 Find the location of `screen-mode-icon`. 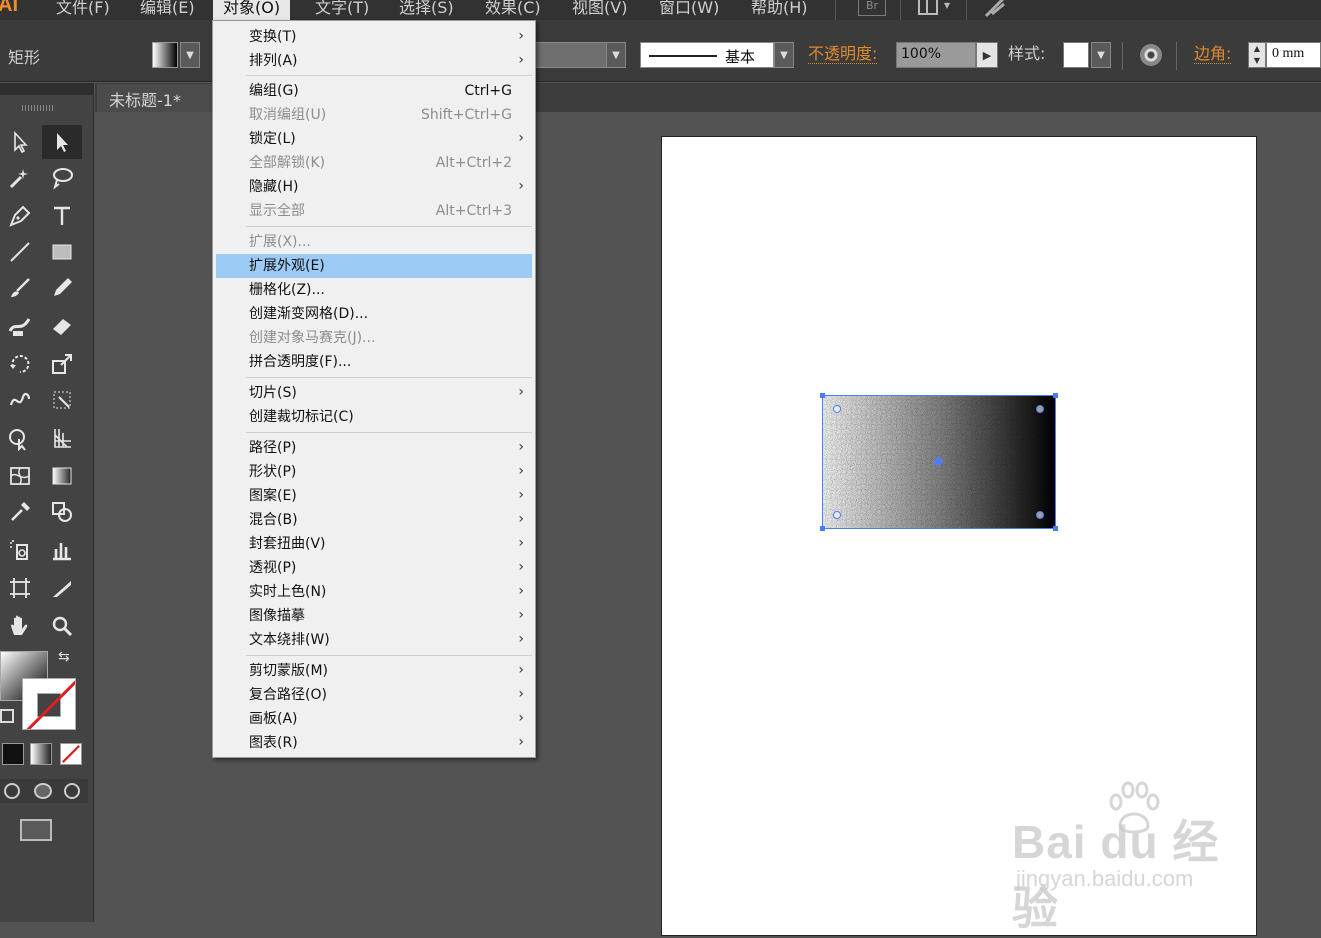

screen-mode-icon is located at coordinates (36, 830).